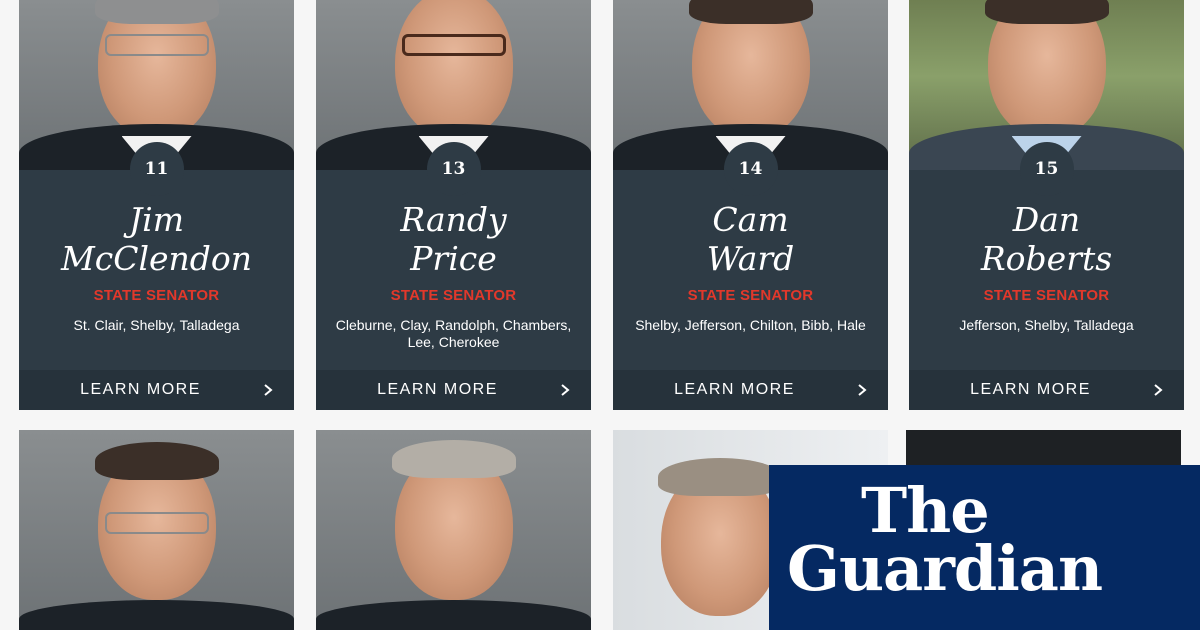  I want to click on senator-name: Jim McClendon, so click(156, 239).